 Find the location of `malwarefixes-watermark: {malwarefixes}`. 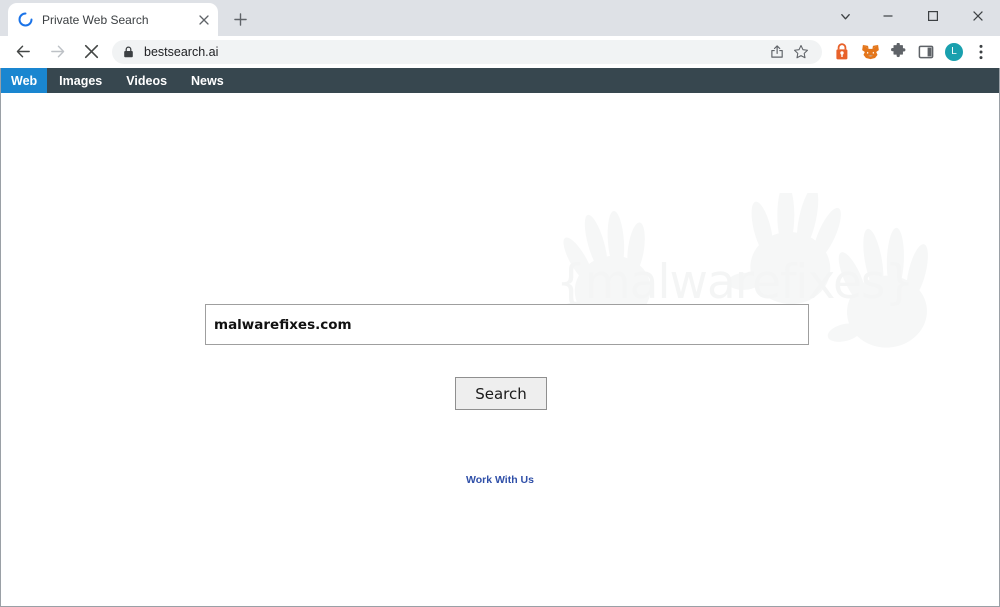

malwarefixes-watermark: {malwarefixes} is located at coordinates (766, 283).